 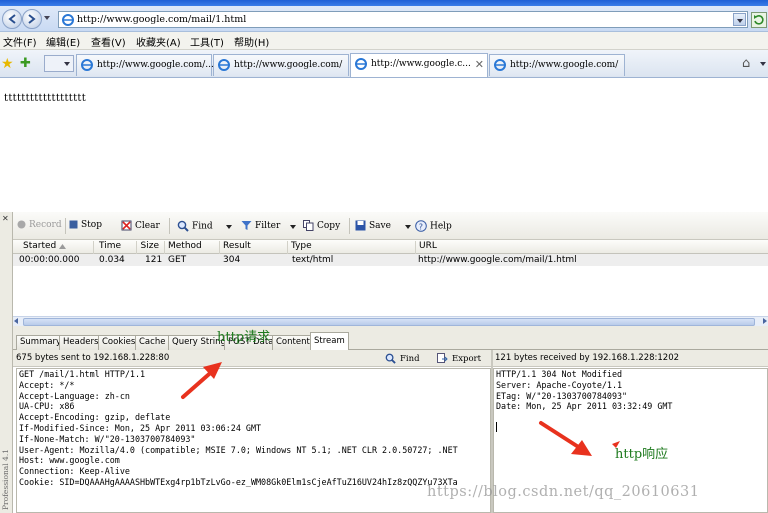 I want to click on col-started: Started, so click(x=53, y=247).